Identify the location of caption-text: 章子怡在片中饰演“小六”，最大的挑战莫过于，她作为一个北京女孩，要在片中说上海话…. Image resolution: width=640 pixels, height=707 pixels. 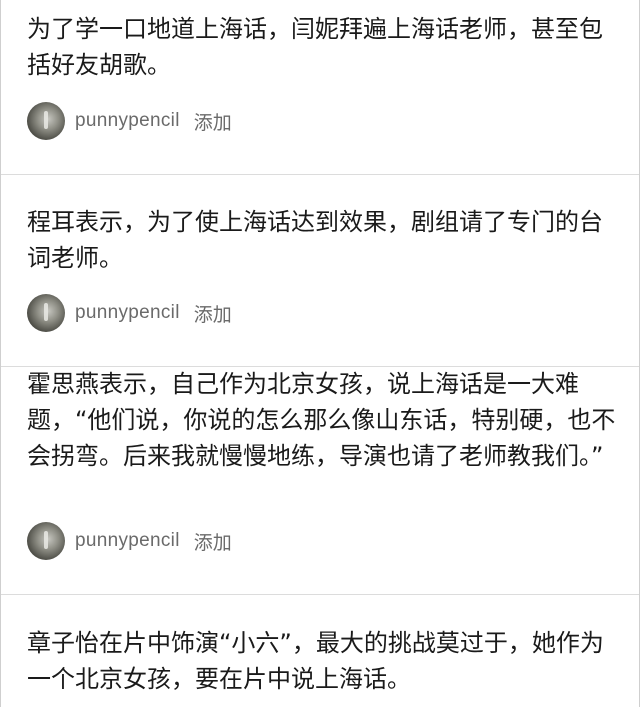
(315, 661).